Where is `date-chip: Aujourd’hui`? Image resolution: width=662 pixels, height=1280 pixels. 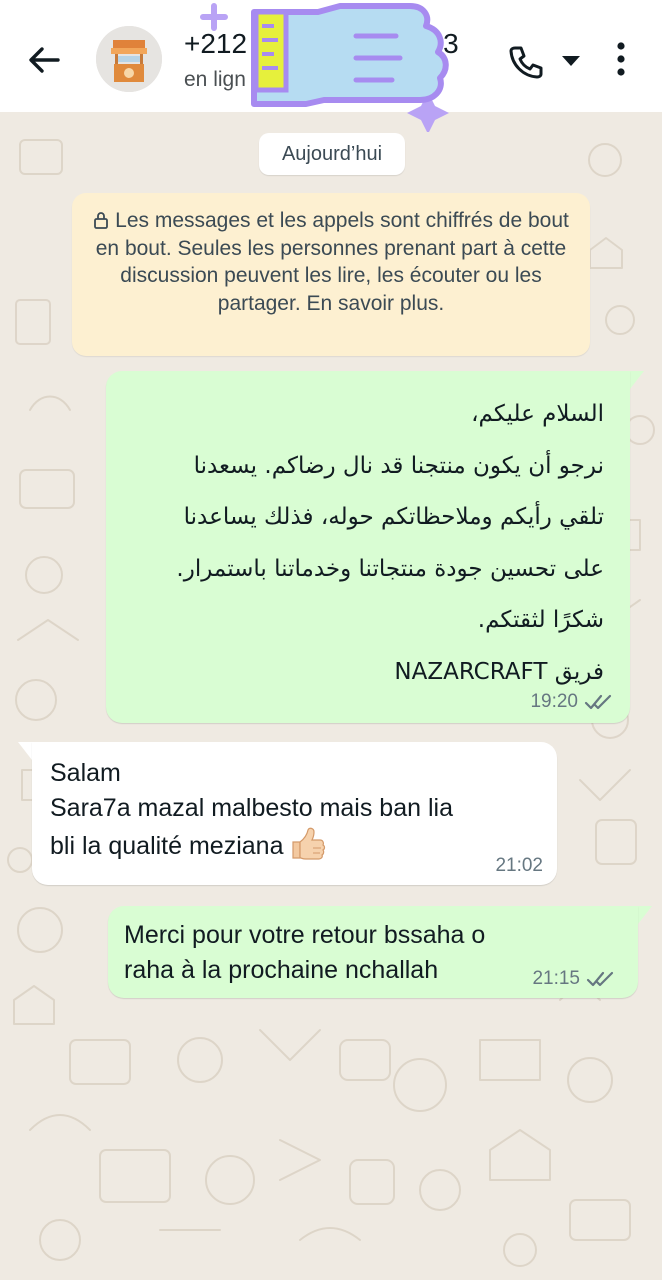 date-chip: Aujourd’hui is located at coordinates (332, 154).